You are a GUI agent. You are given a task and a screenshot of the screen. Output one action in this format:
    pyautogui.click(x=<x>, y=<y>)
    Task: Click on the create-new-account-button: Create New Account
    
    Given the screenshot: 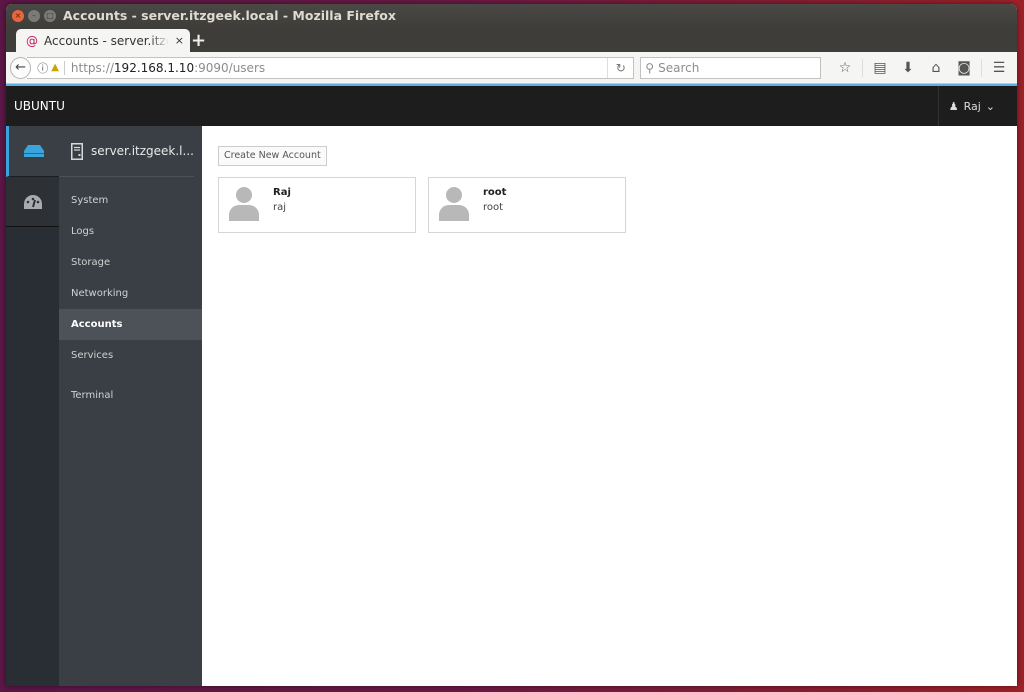 What is the action you would take?
    pyautogui.click(x=272, y=155)
    